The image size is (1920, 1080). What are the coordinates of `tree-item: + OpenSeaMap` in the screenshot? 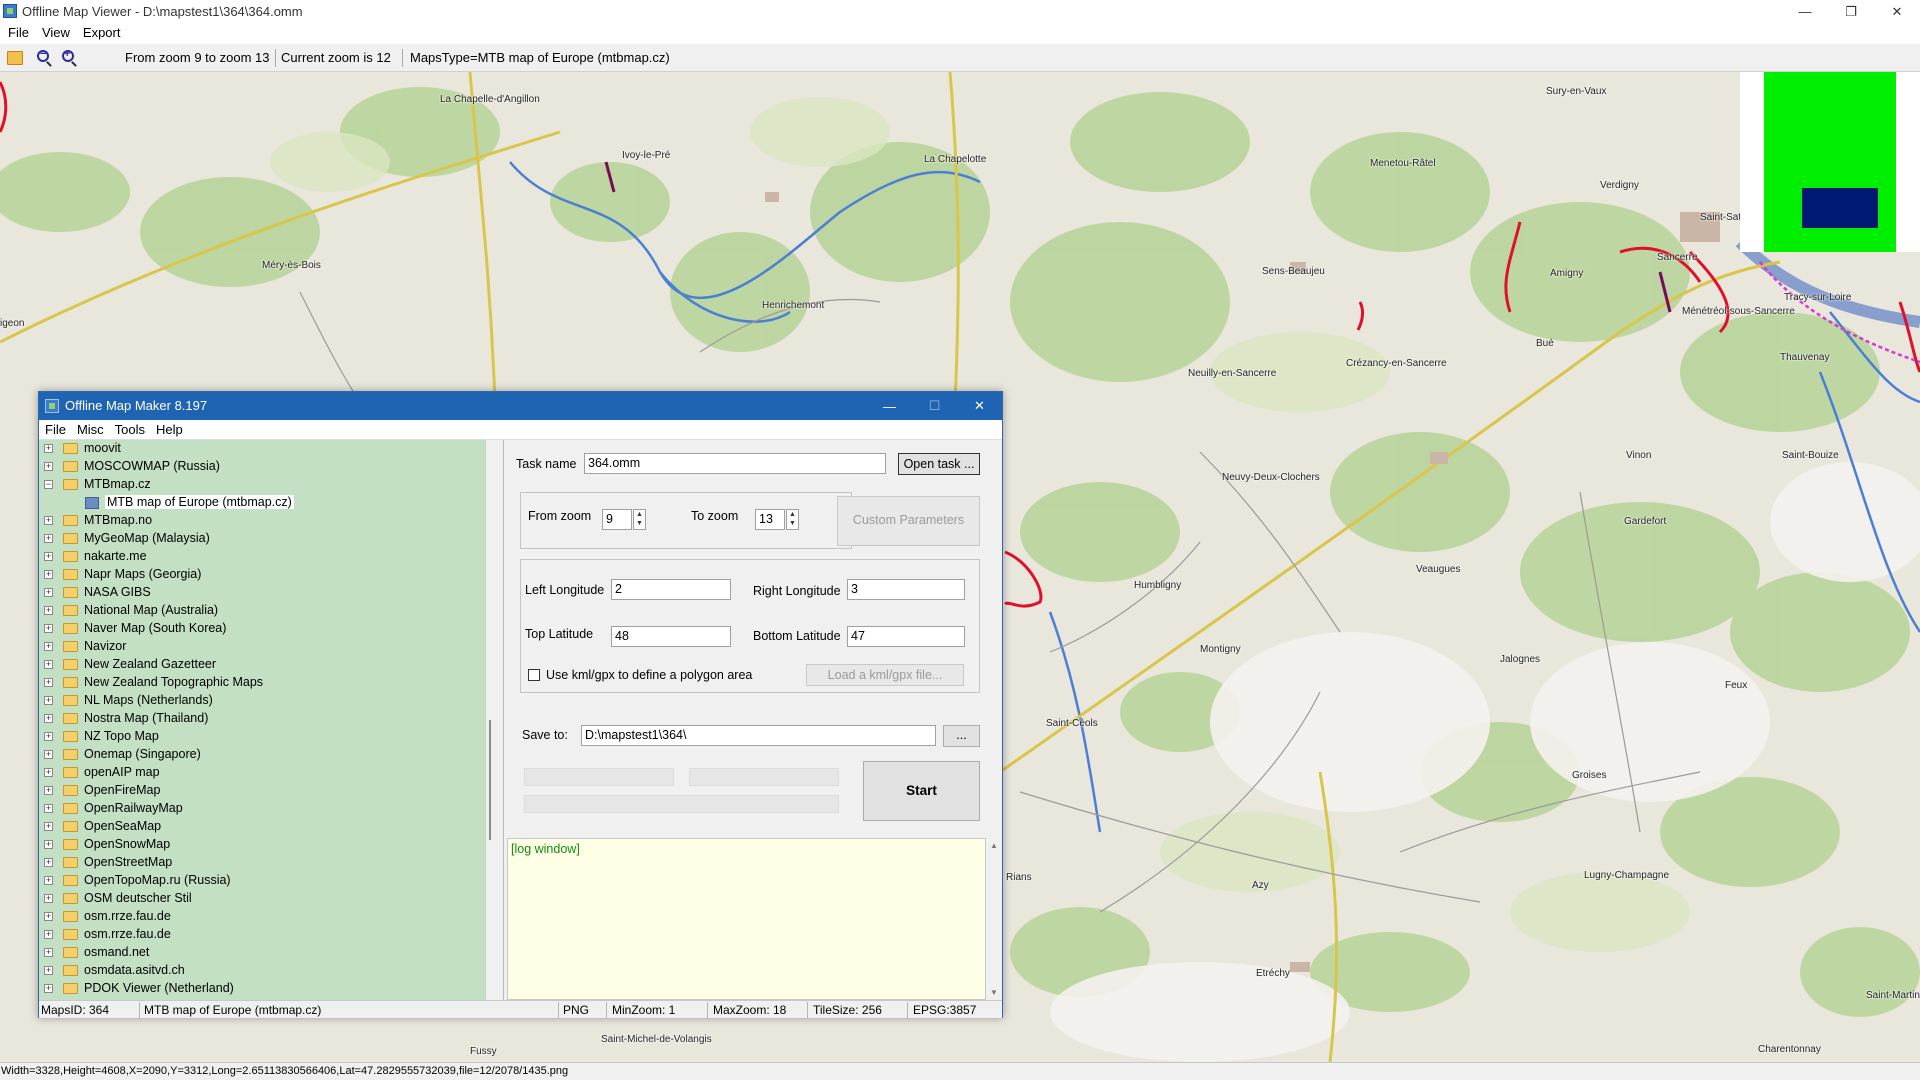 It's located at (259, 827).